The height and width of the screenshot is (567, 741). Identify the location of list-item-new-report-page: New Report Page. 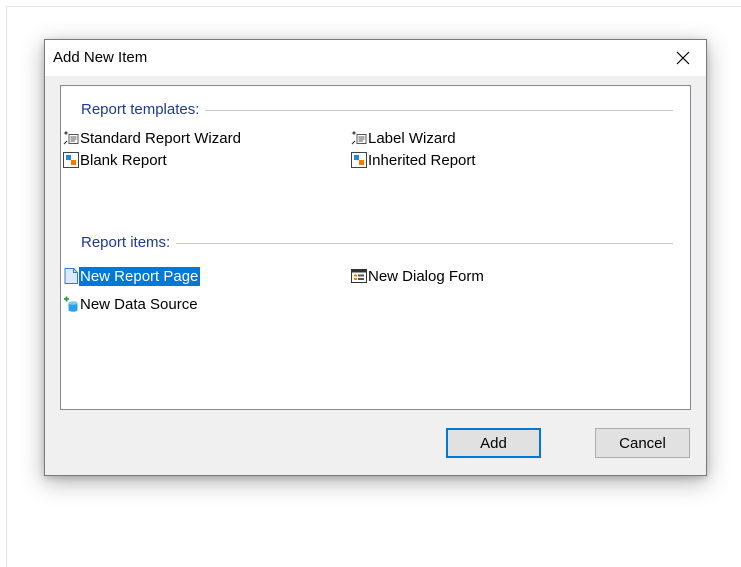
(132, 276).